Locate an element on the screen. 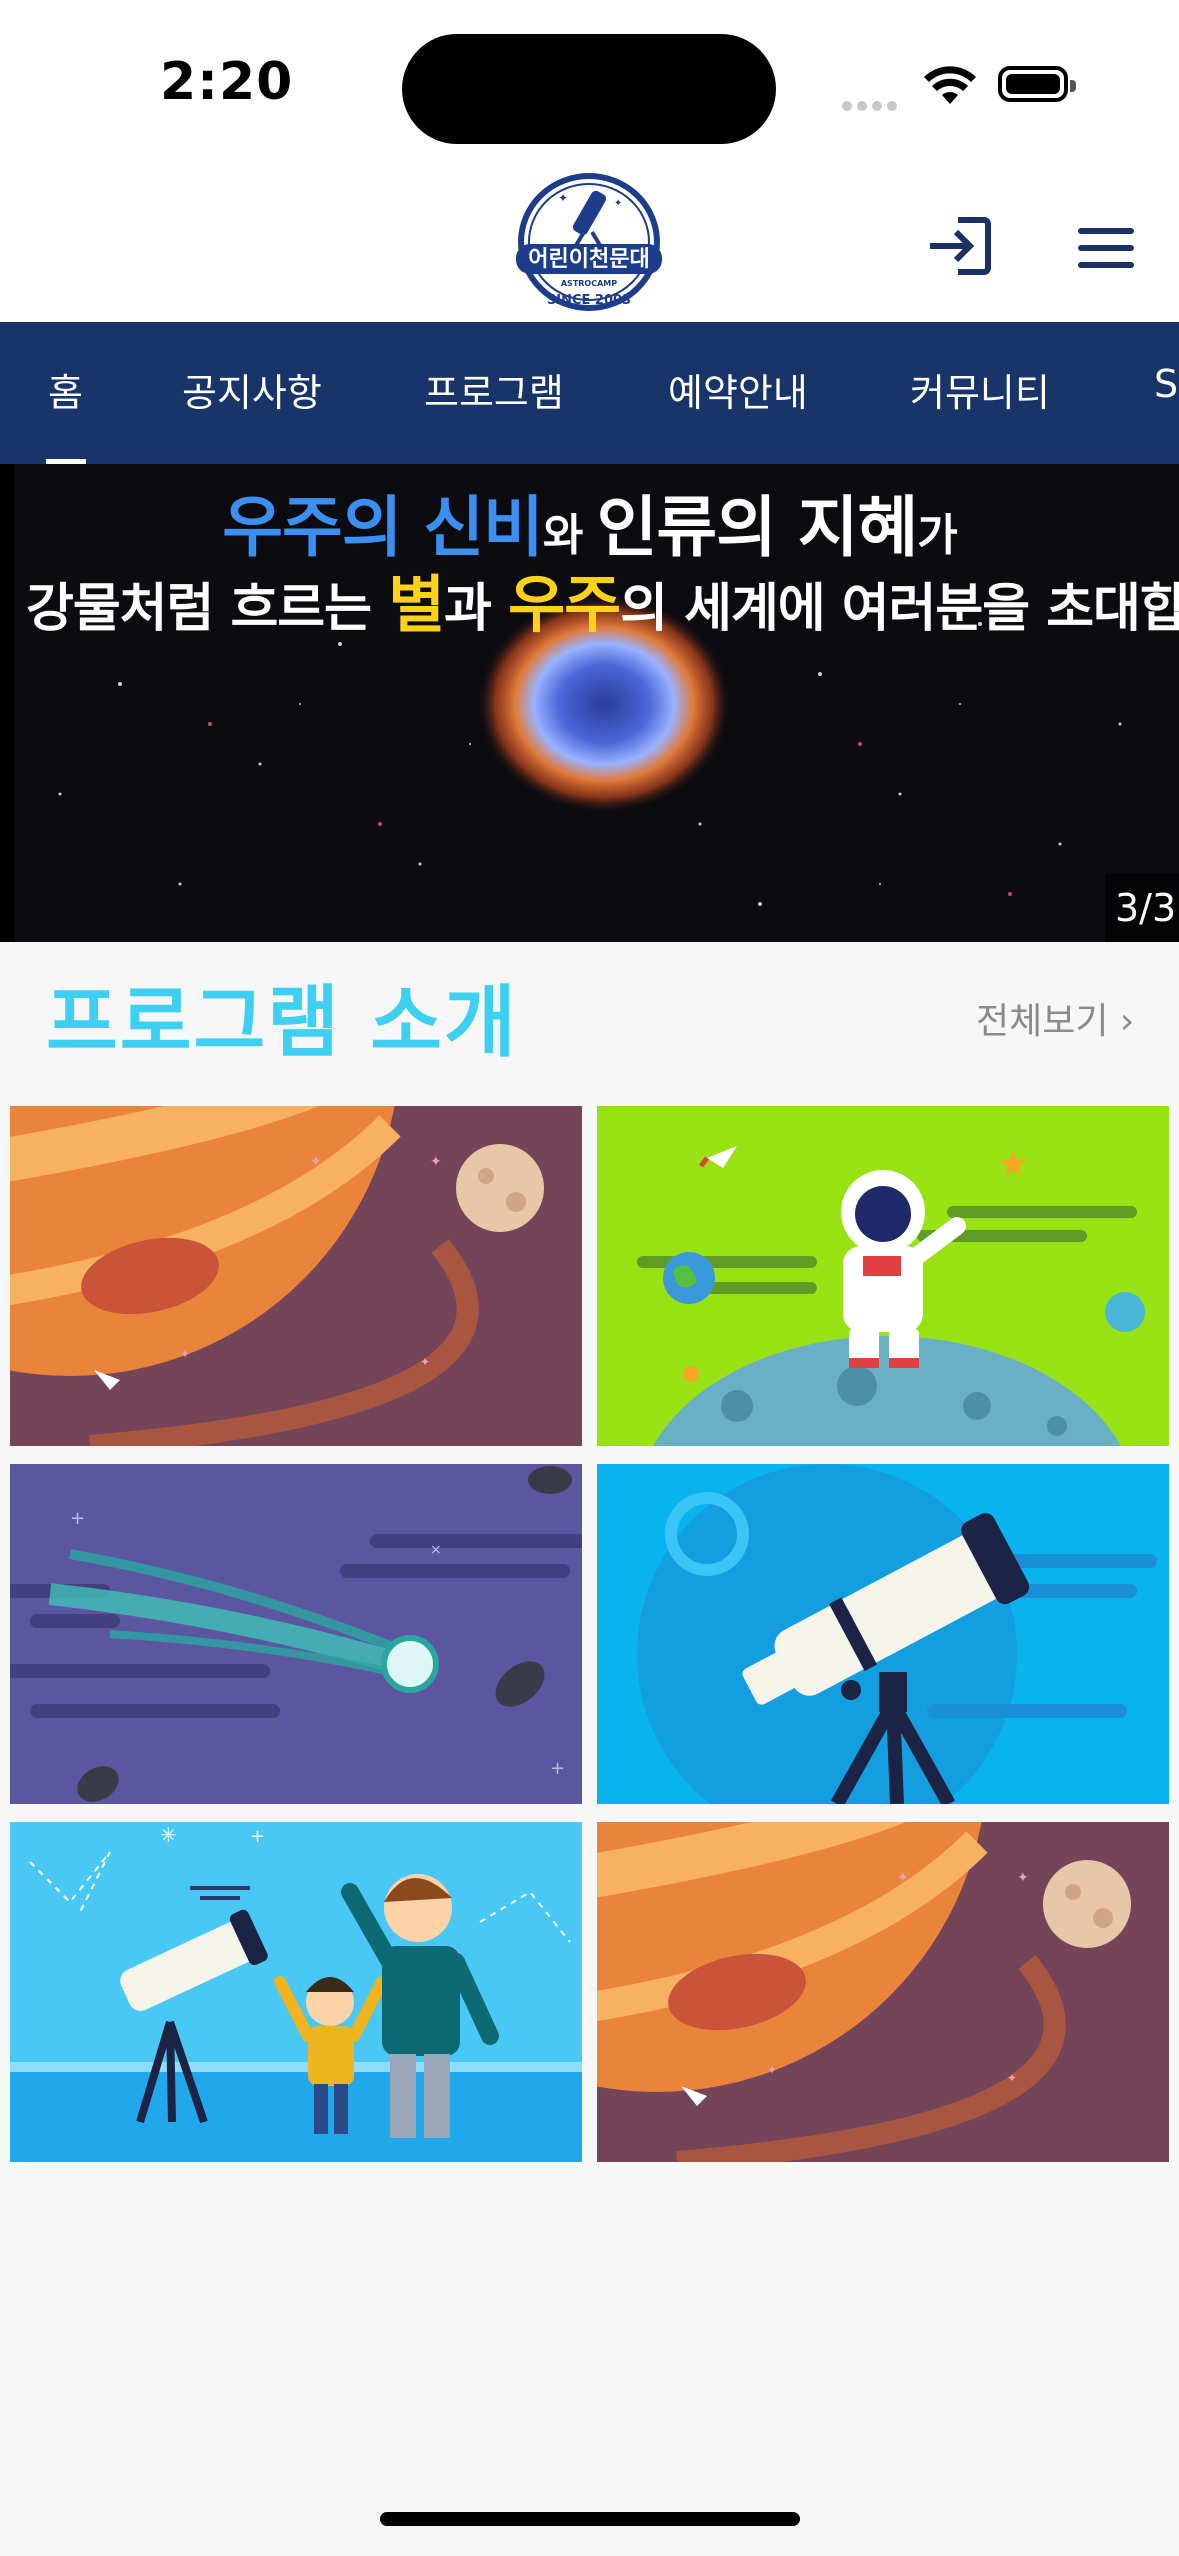 The width and height of the screenshot is (1179, 2556). banner-subheadline: 강물처럼 흐르는 별과 우주의 세계에 여러분을 초대합니다. is located at coordinates (602, 604).